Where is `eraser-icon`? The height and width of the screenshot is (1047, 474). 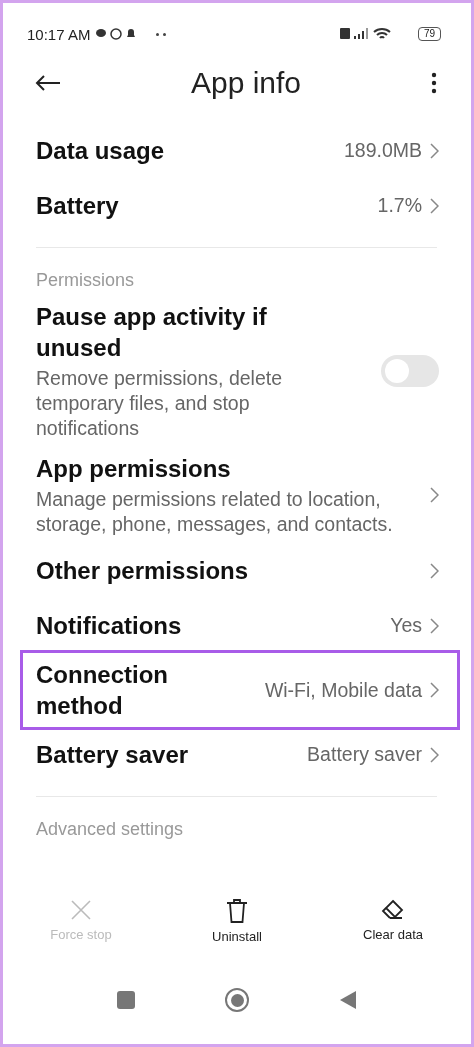 eraser-icon is located at coordinates (393, 910).